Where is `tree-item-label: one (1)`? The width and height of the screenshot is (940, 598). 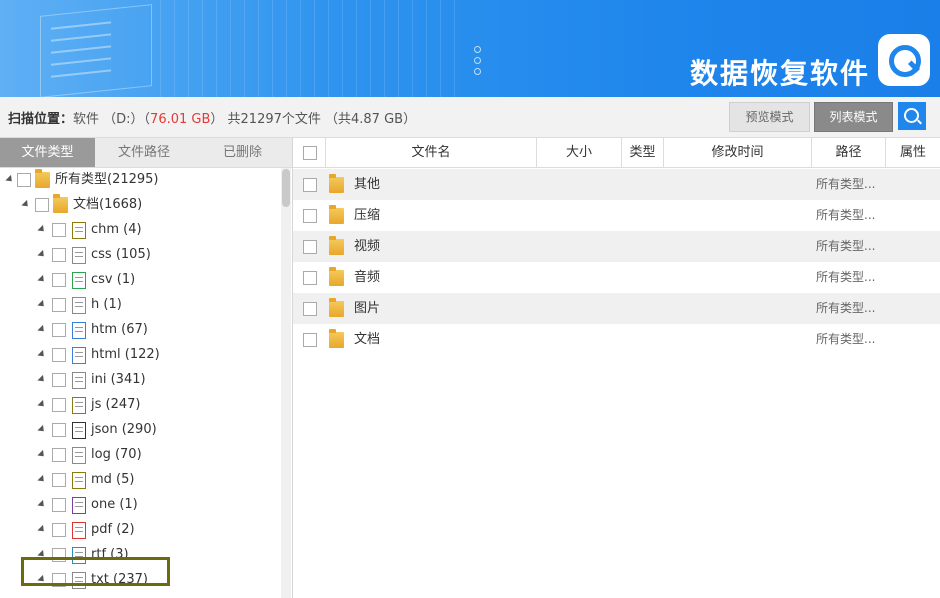
tree-item-label: one (1) is located at coordinates (114, 504).